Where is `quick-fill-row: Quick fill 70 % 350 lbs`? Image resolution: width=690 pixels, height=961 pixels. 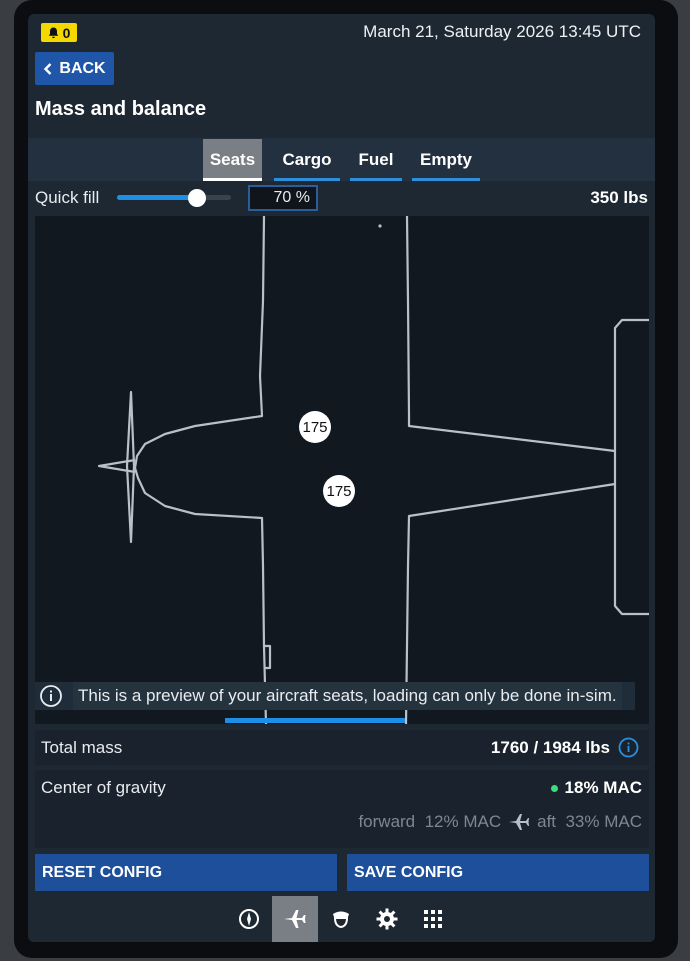 quick-fill-row: Quick fill 70 % 350 lbs is located at coordinates (341, 198).